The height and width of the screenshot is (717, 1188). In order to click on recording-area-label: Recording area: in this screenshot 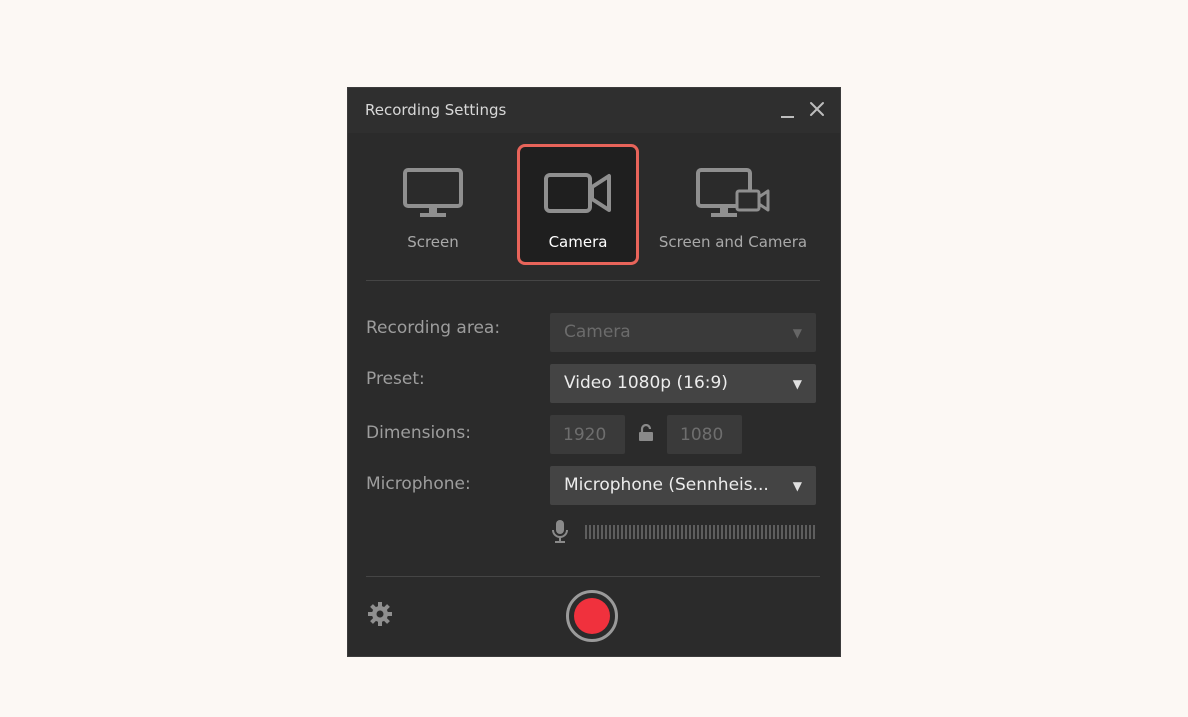, I will do `click(433, 328)`.